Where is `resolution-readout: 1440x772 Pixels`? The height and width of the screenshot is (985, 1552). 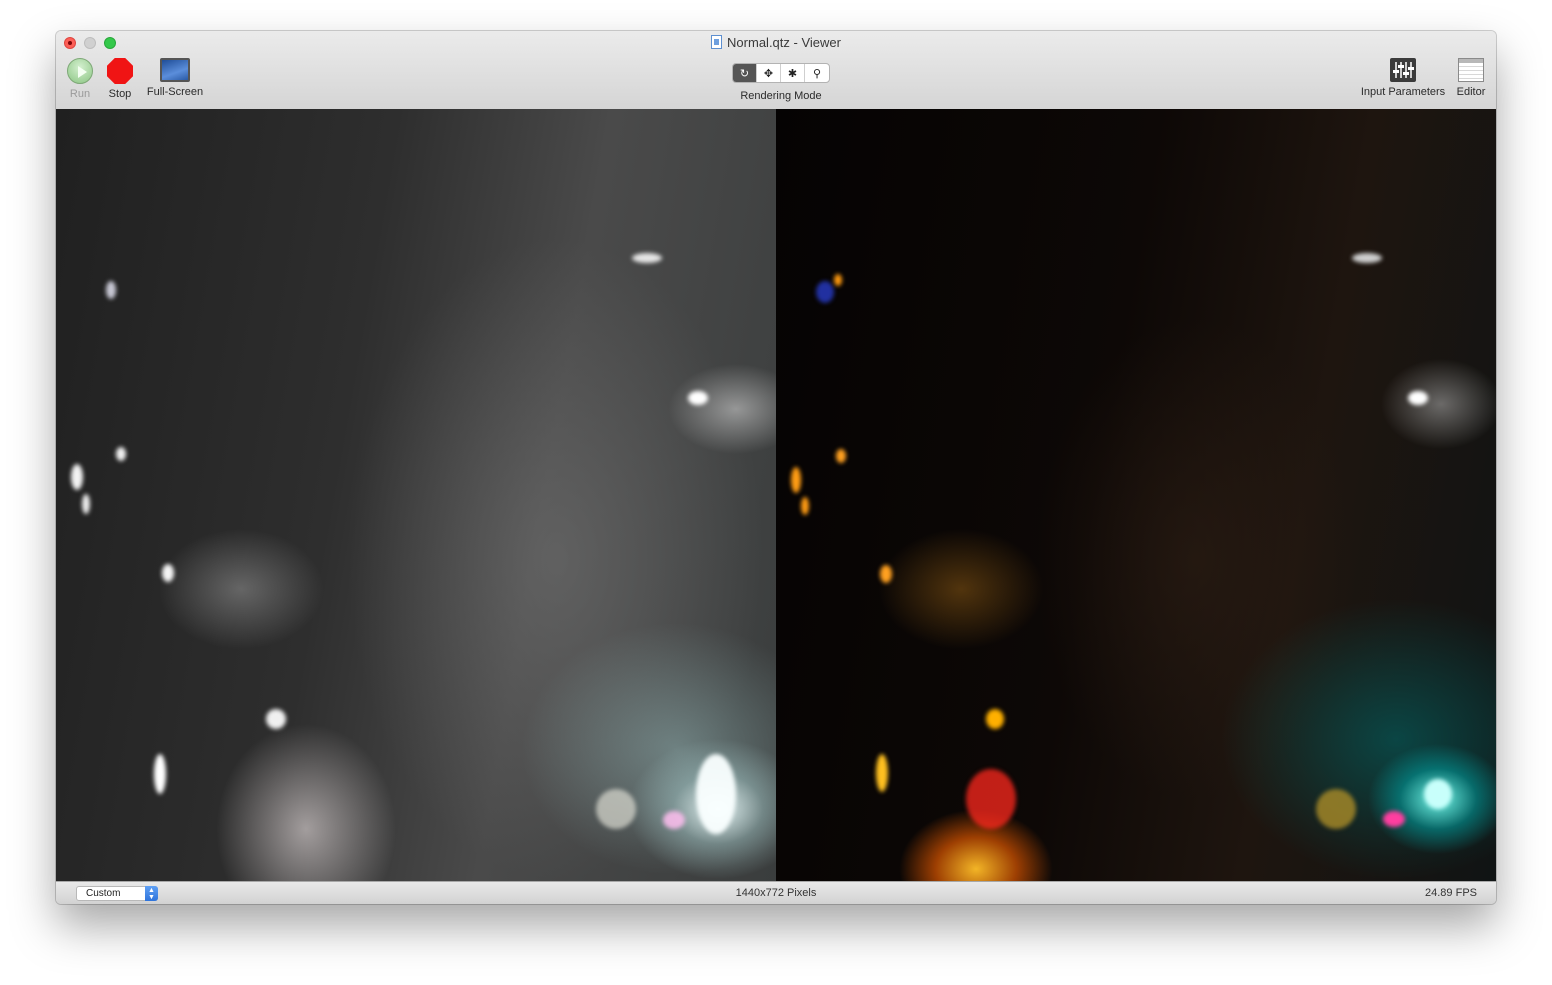 resolution-readout: 1440x772 Pixels is located at coordinates (776, 893).